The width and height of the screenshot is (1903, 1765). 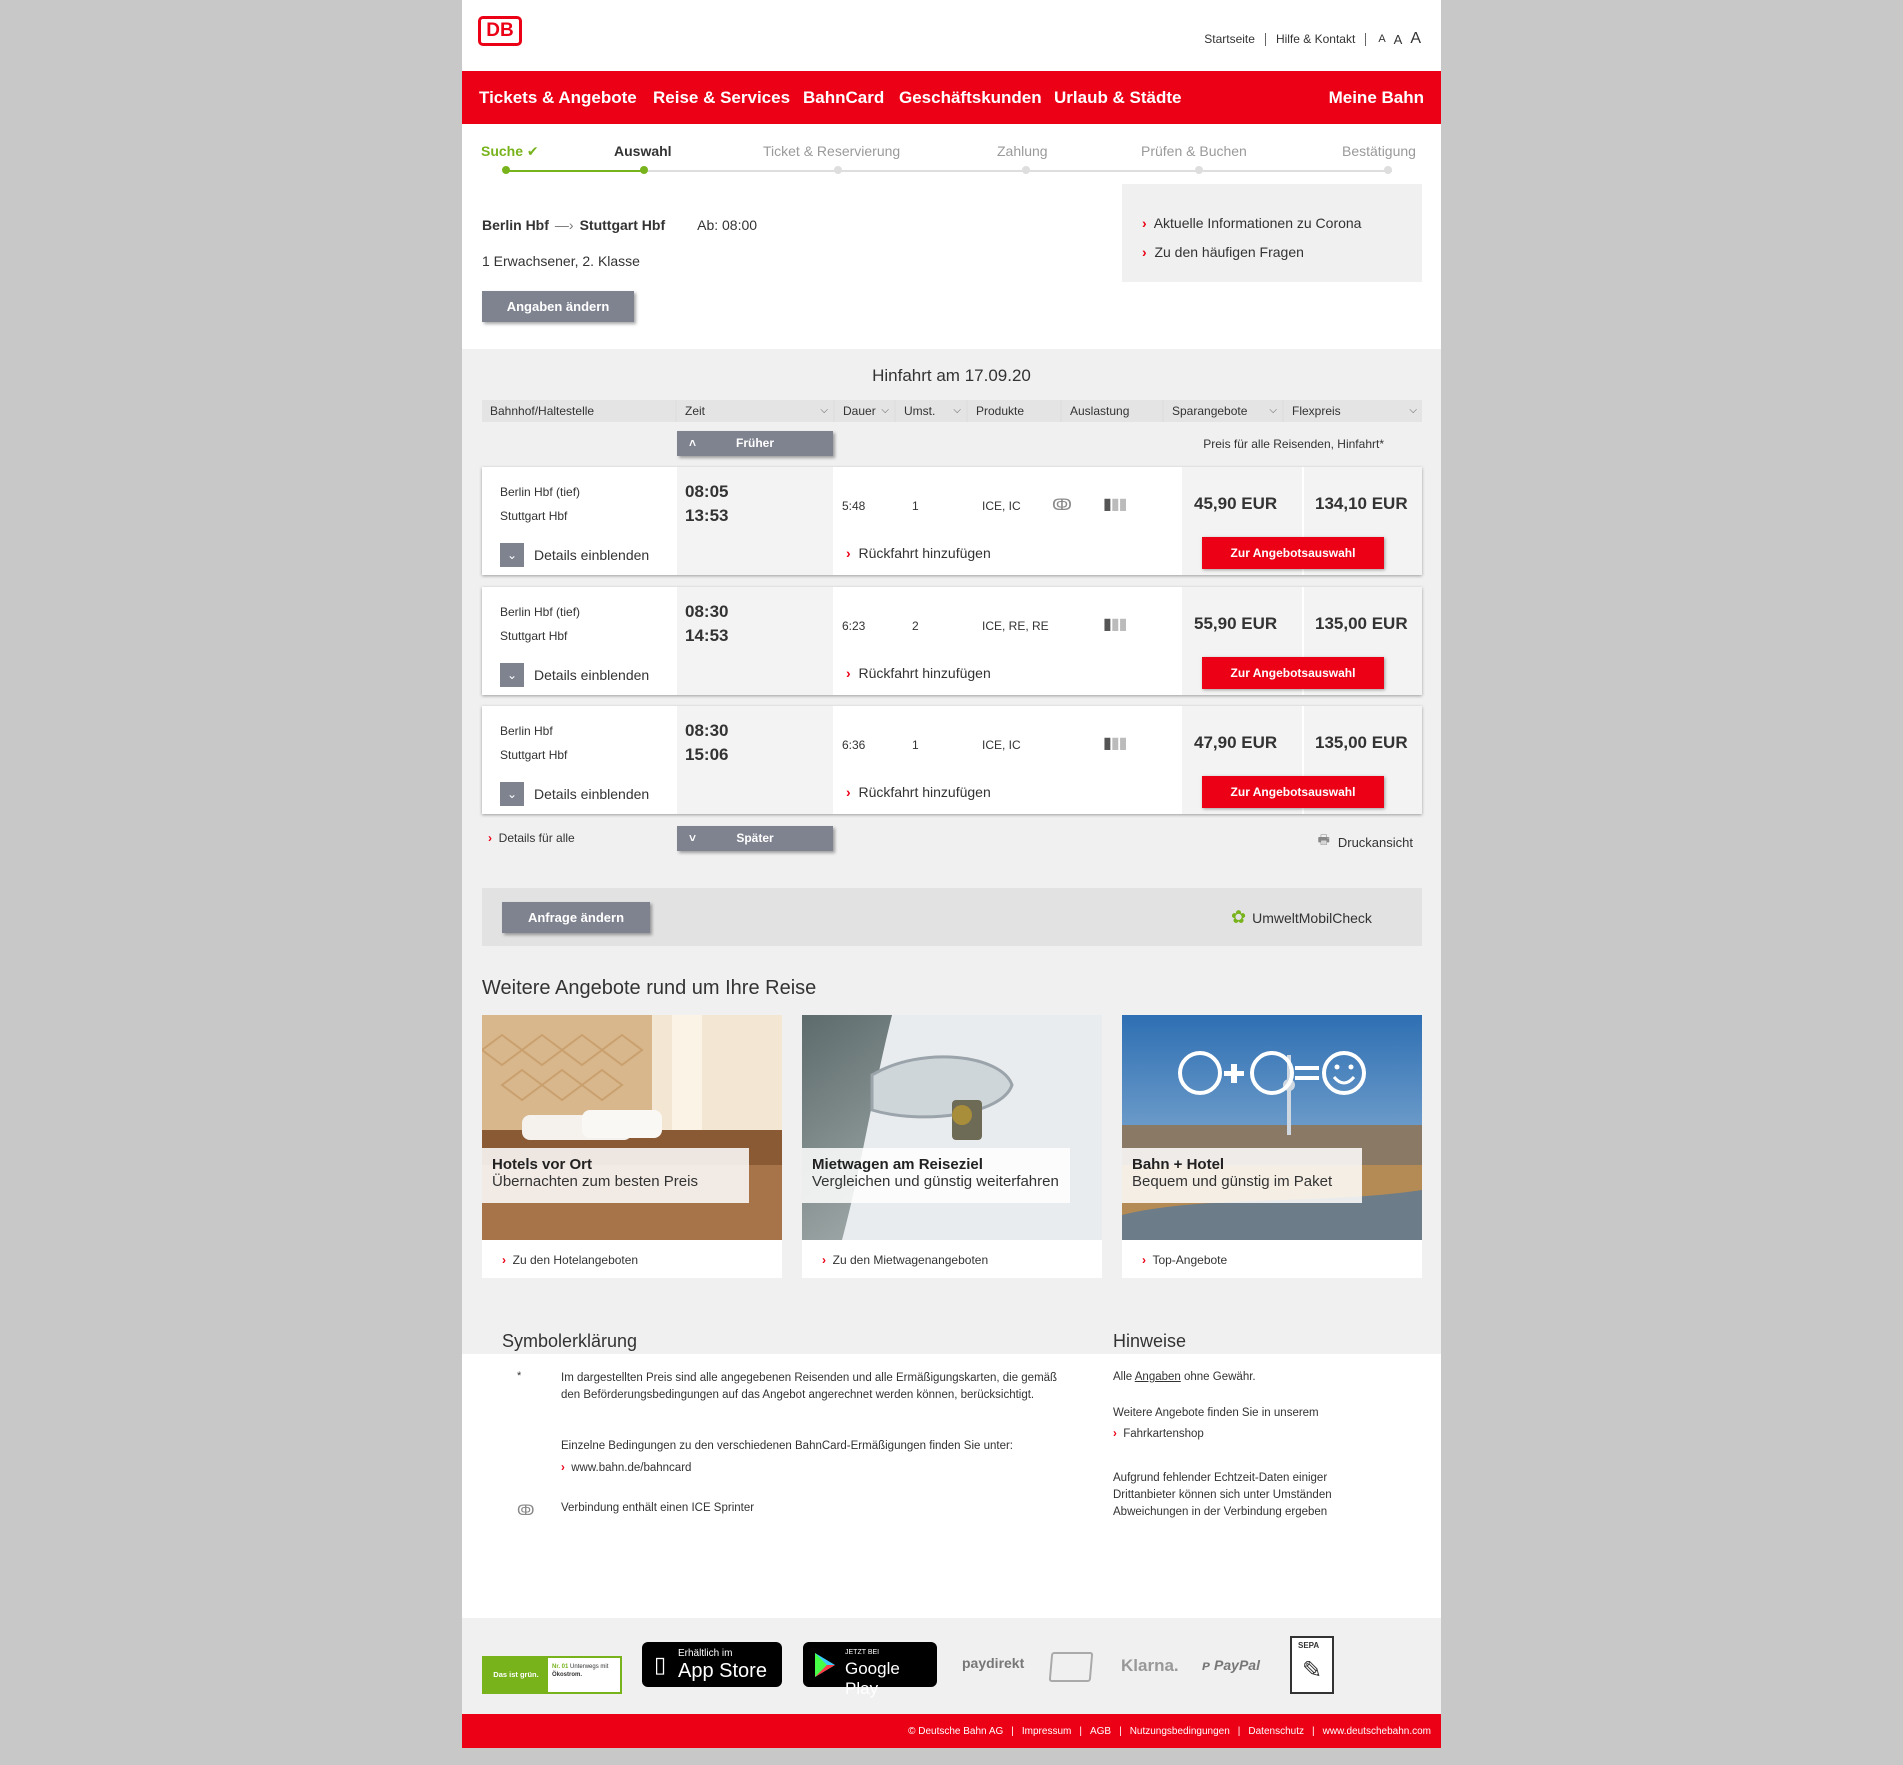 I want to click on copyright: © Deutsche Bahn AG, so click(x=956, y=1731).